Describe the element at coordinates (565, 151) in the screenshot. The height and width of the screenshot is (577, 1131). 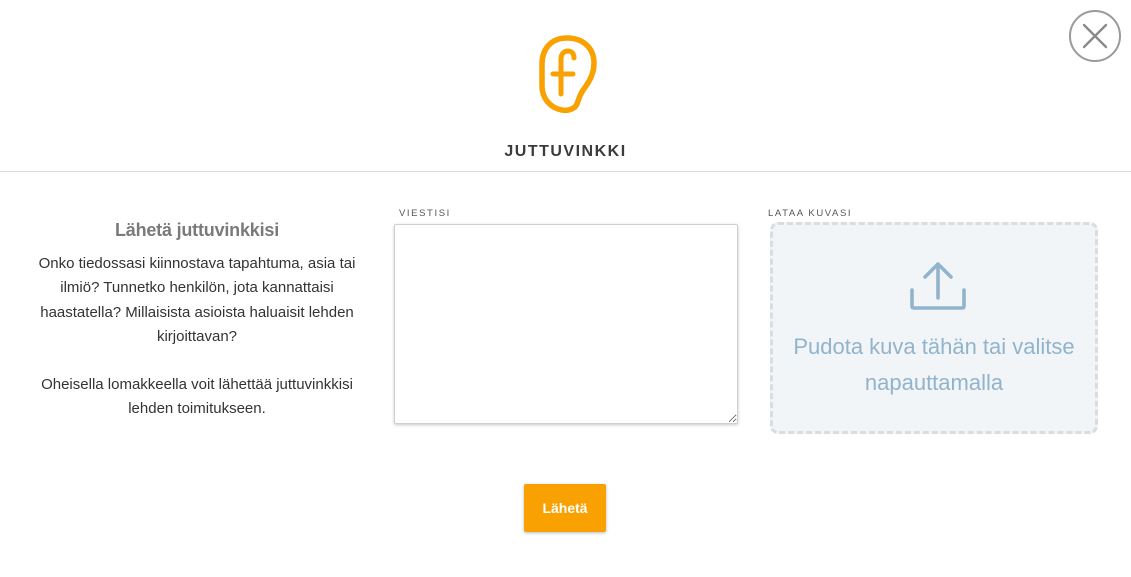
I see `page-title: JUTTUVINKKI` at that location.